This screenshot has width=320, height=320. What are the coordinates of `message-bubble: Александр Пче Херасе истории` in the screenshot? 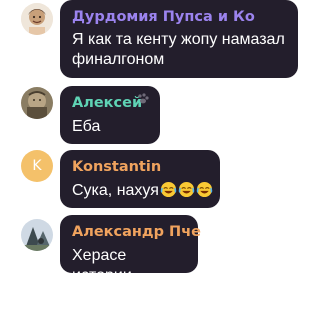 It's located at (130, 249).